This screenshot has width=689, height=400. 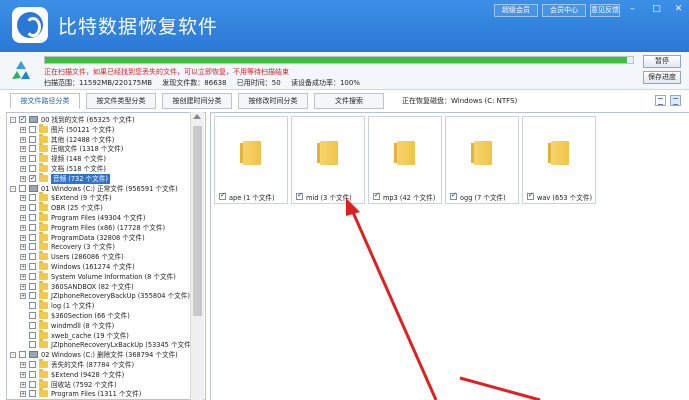 I want to click on close-icon: ✕, so click(x=678, y=10).